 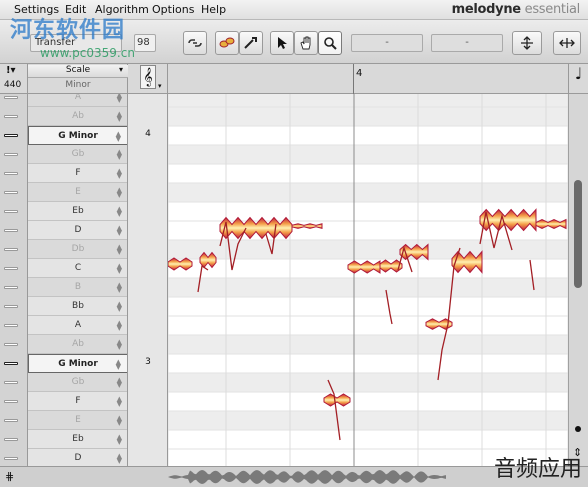 I want to click on pitch-label: C, so click(x=78, y=268).